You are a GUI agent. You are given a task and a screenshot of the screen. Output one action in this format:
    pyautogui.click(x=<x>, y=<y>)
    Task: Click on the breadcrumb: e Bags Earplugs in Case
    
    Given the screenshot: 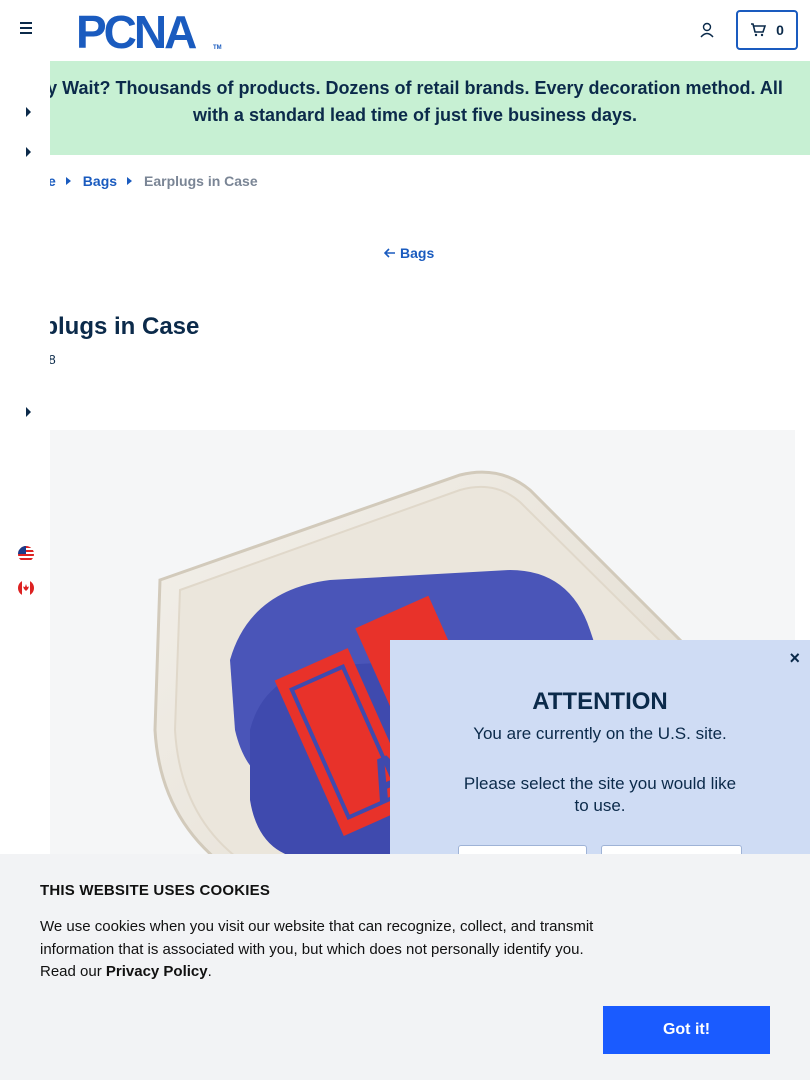 What is the action you would take?
    pyautogui.click(x=153, y=181)
    